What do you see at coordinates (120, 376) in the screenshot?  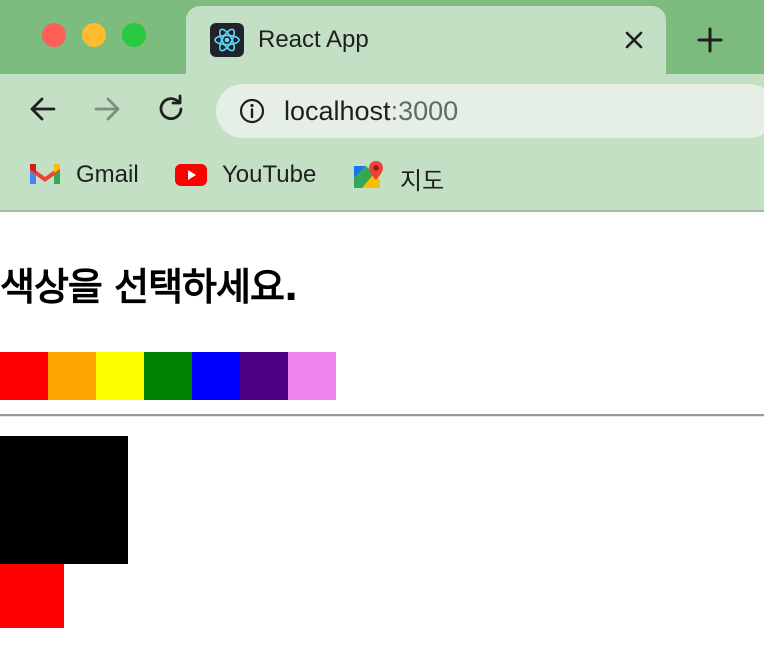 I see `swatch-yellow` at bounding box center [120, 376].